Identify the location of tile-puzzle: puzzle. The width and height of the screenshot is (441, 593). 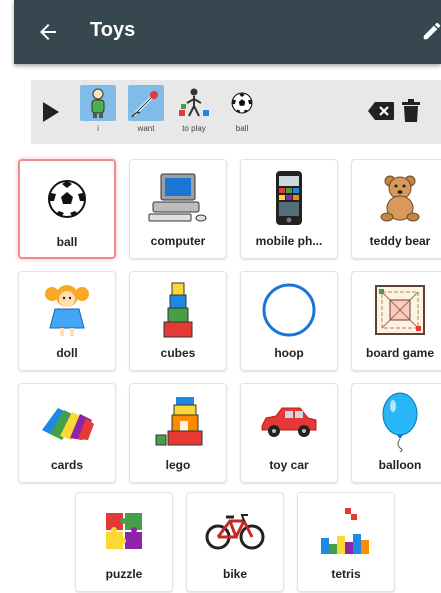
(124, 542).